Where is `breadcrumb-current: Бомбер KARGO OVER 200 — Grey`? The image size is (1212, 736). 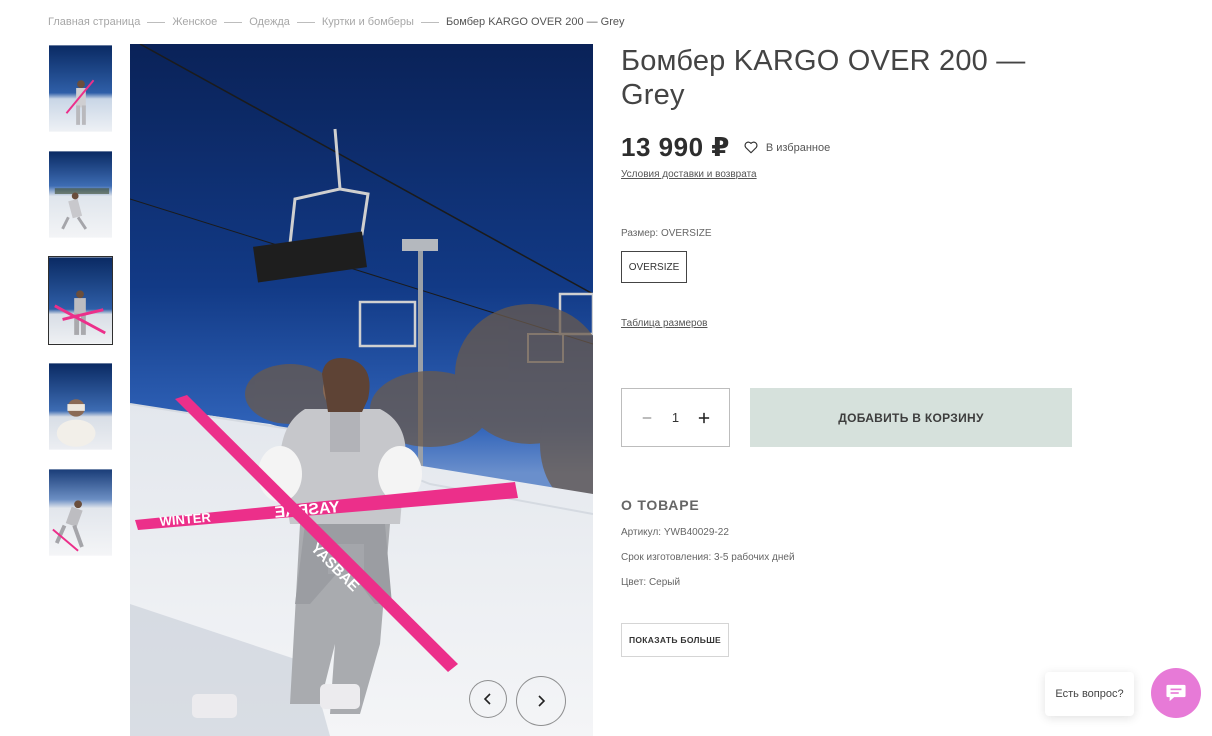 breadcrumb-current: Бомбер KARGO OVER 200 — Grey is located at coordinates (535, 22).